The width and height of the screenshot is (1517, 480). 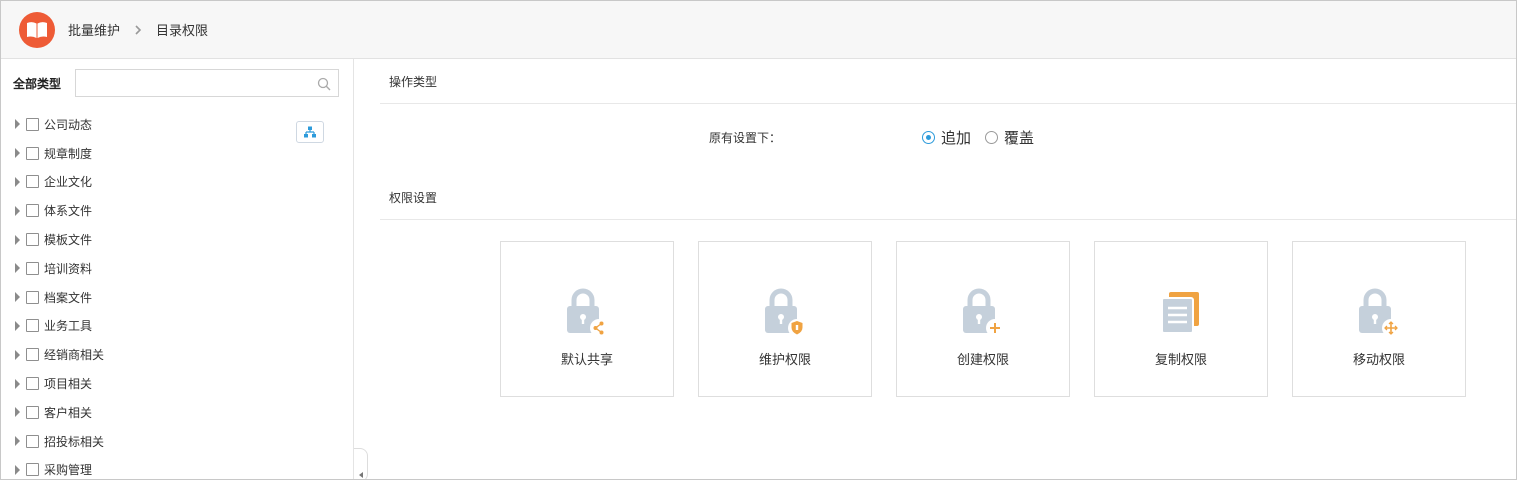 What do you see at coordinates (68, 124) in the screenshot?
I see `tree-item-label: 公司动态` at bounding box center [68, 124].